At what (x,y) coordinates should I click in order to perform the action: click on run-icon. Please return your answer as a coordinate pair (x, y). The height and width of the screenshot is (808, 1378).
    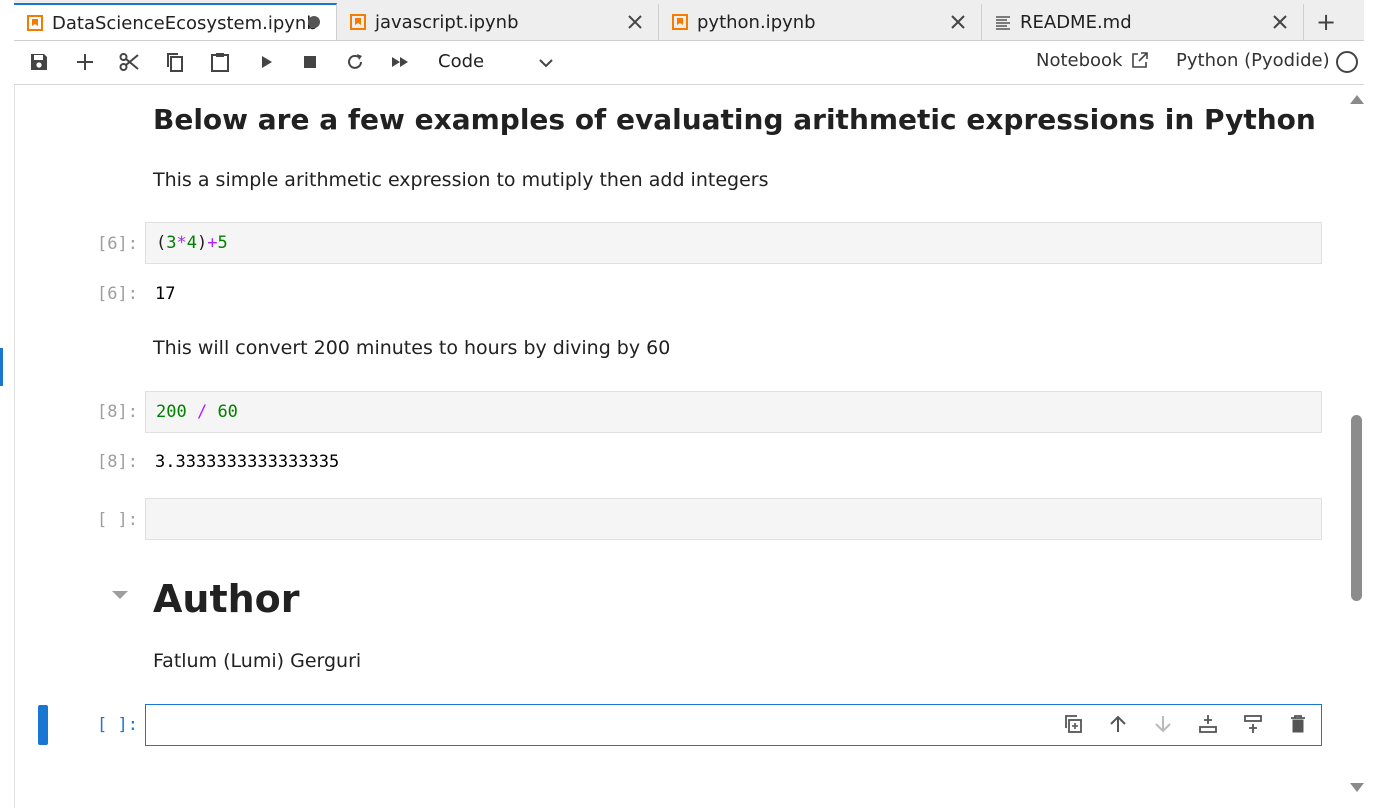
    Looking at the image, I should click on (266, 62).